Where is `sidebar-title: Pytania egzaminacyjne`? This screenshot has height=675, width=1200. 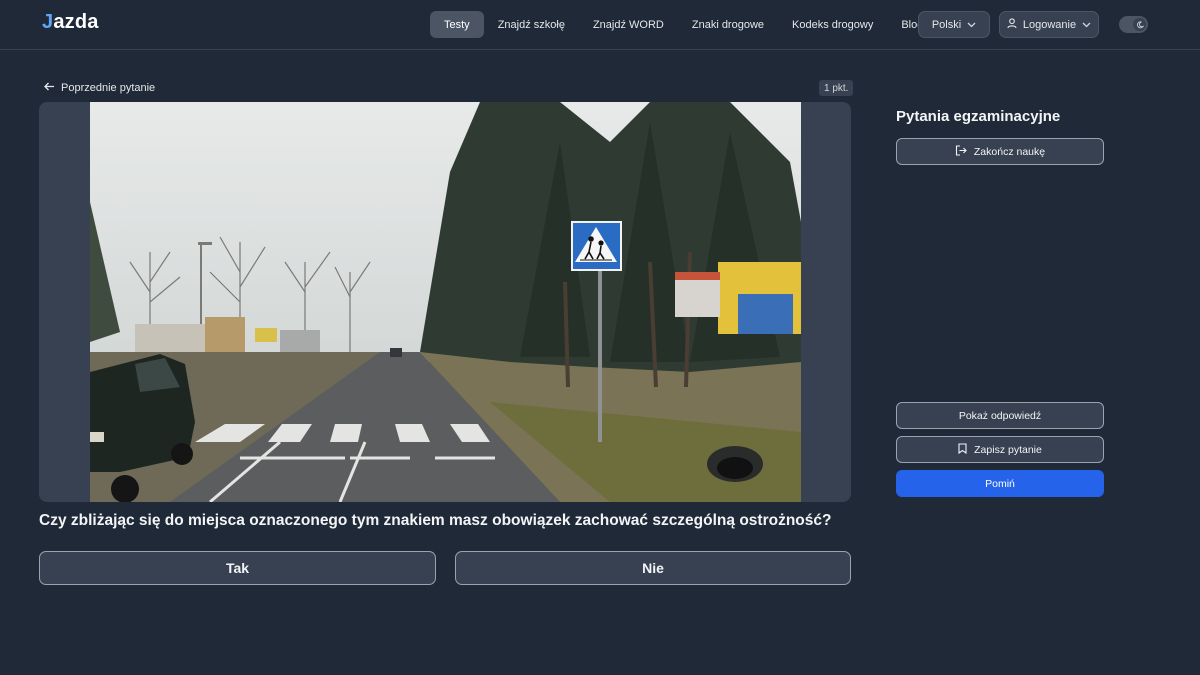 sidebar-title: Pytania egzaminacyjne is located at coordinates (978, 116).